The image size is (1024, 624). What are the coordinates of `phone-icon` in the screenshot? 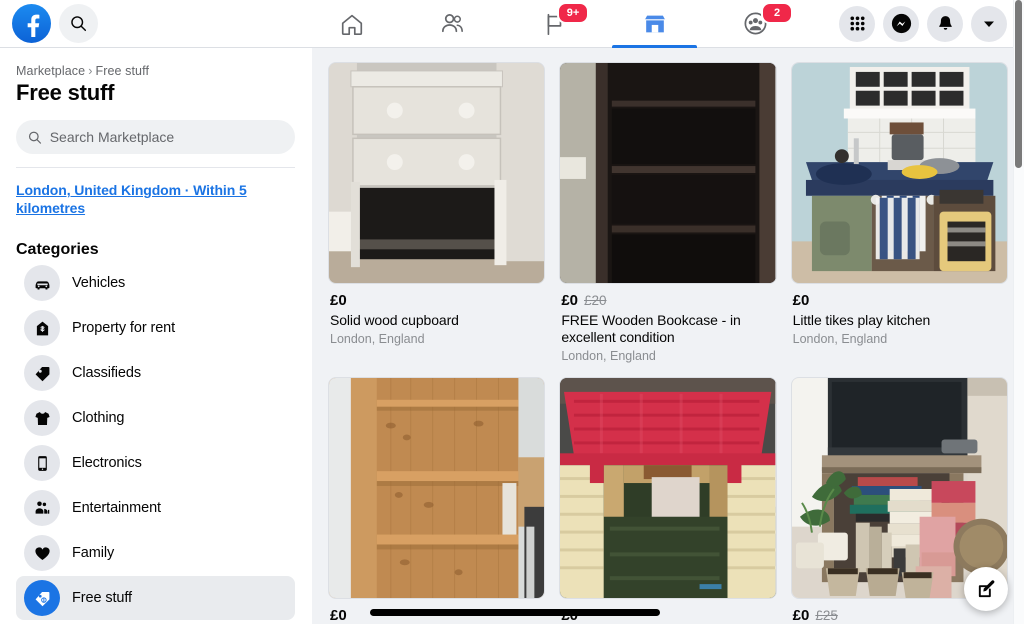 It's located at (42, 463).